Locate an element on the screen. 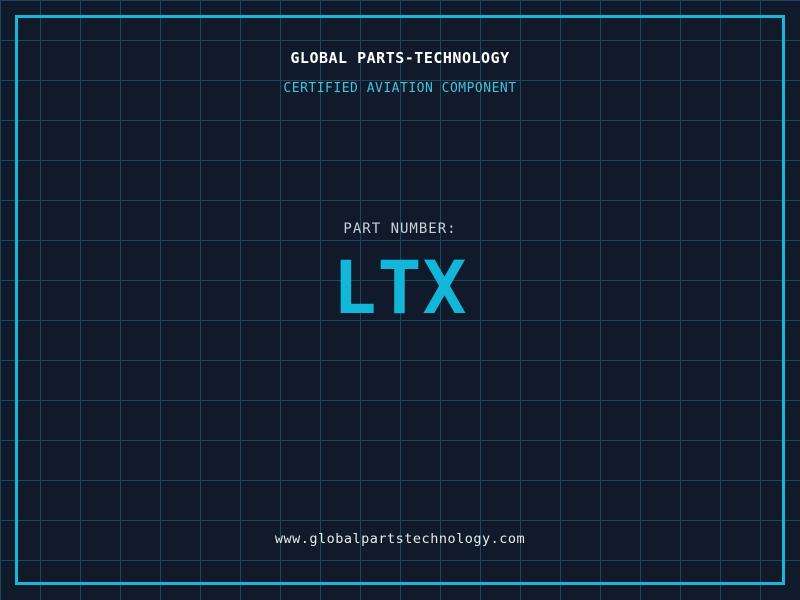 The height and width of the screenshot is (600, 800). part-number-label: PART NUMBER: is located at coordinates (400, 229).